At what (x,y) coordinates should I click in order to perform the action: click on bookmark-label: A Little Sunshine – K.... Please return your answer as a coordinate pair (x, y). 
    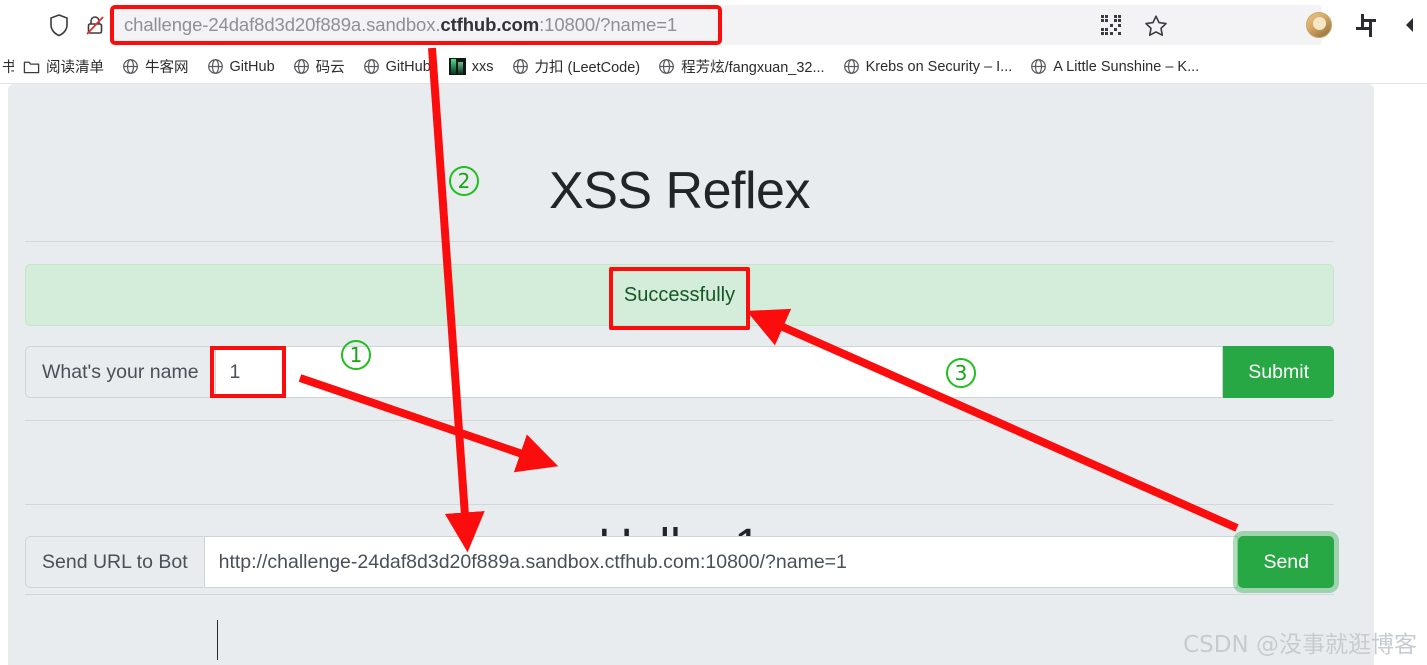
    Looking at the image, I should click on (1126, 66).